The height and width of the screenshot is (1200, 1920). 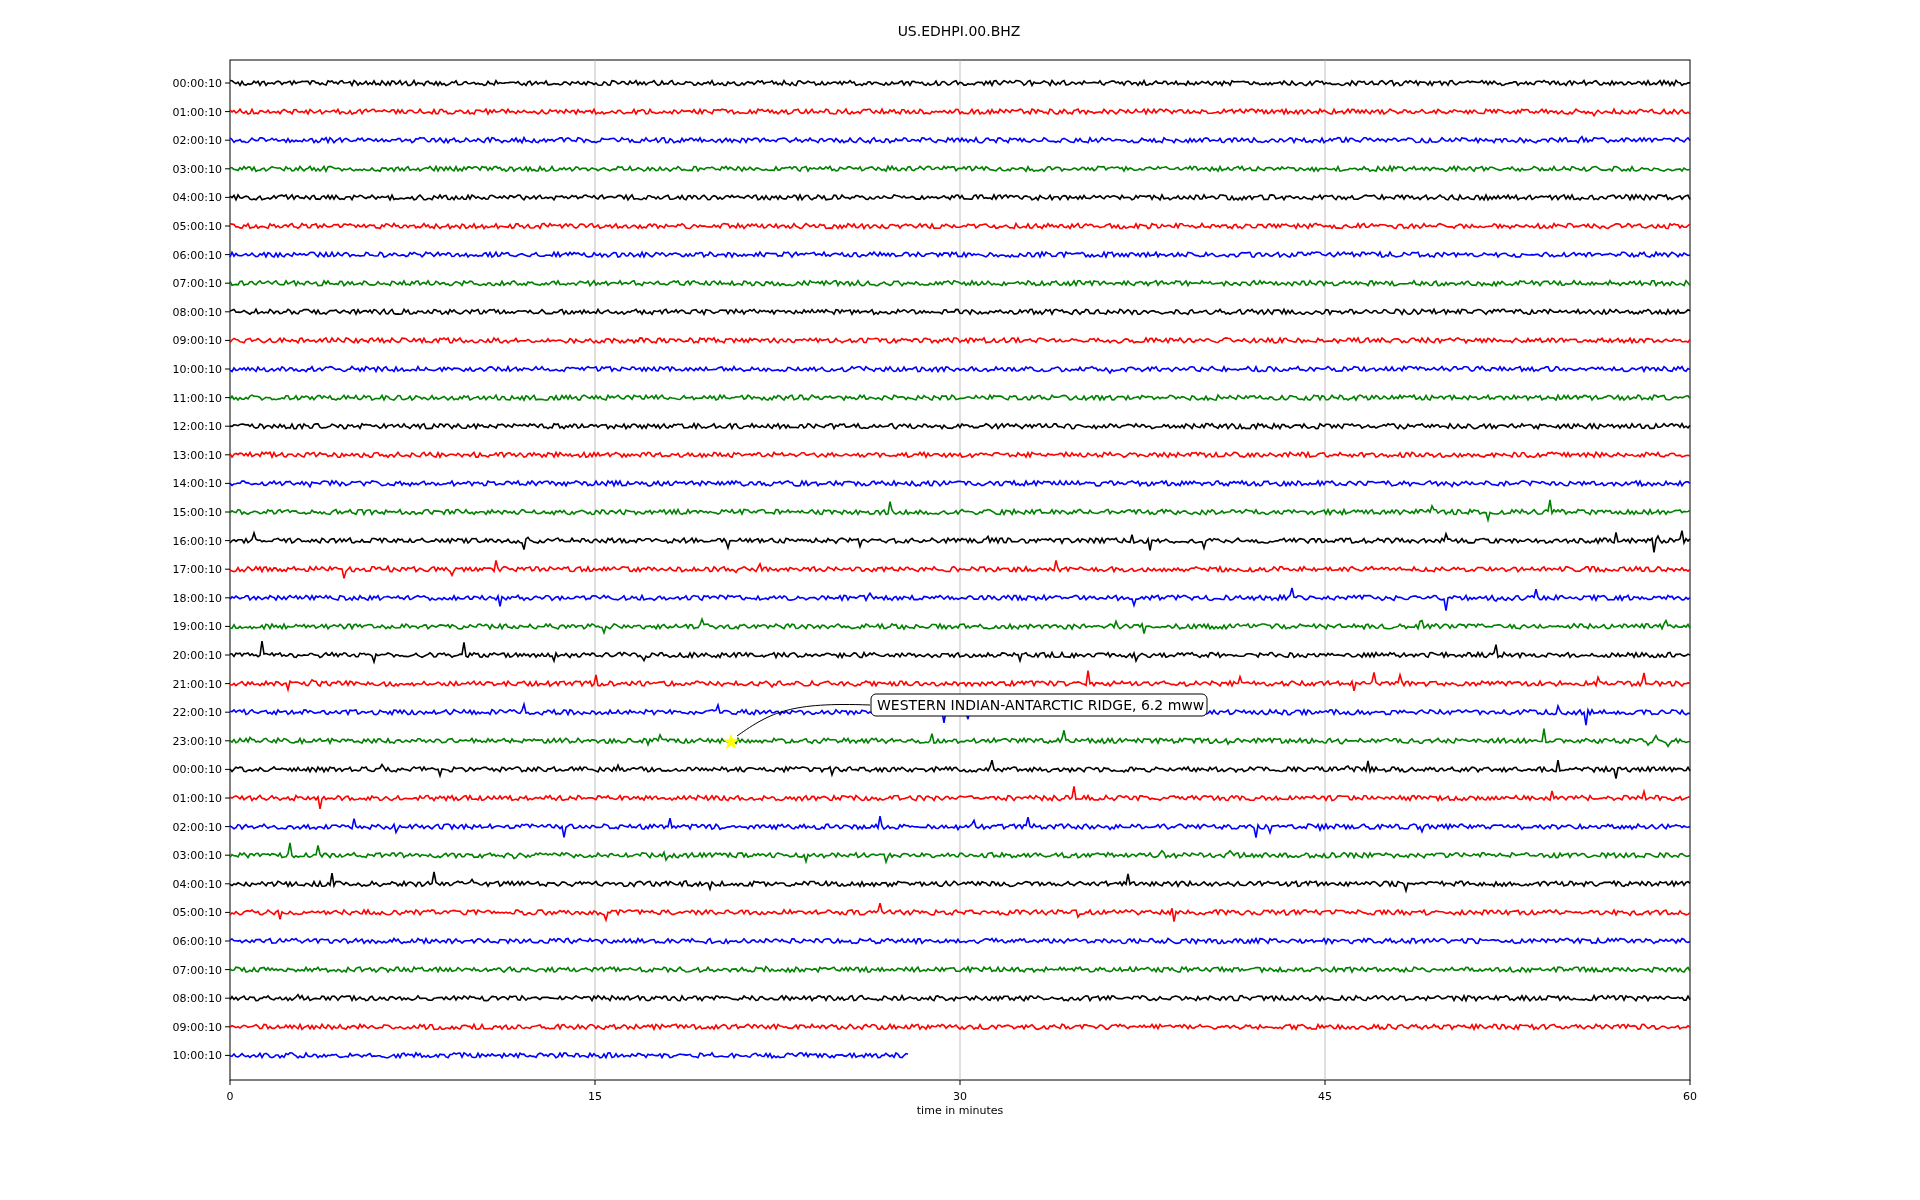 I want to click on time-label: 18:00:10, so click(x=197, y=598).